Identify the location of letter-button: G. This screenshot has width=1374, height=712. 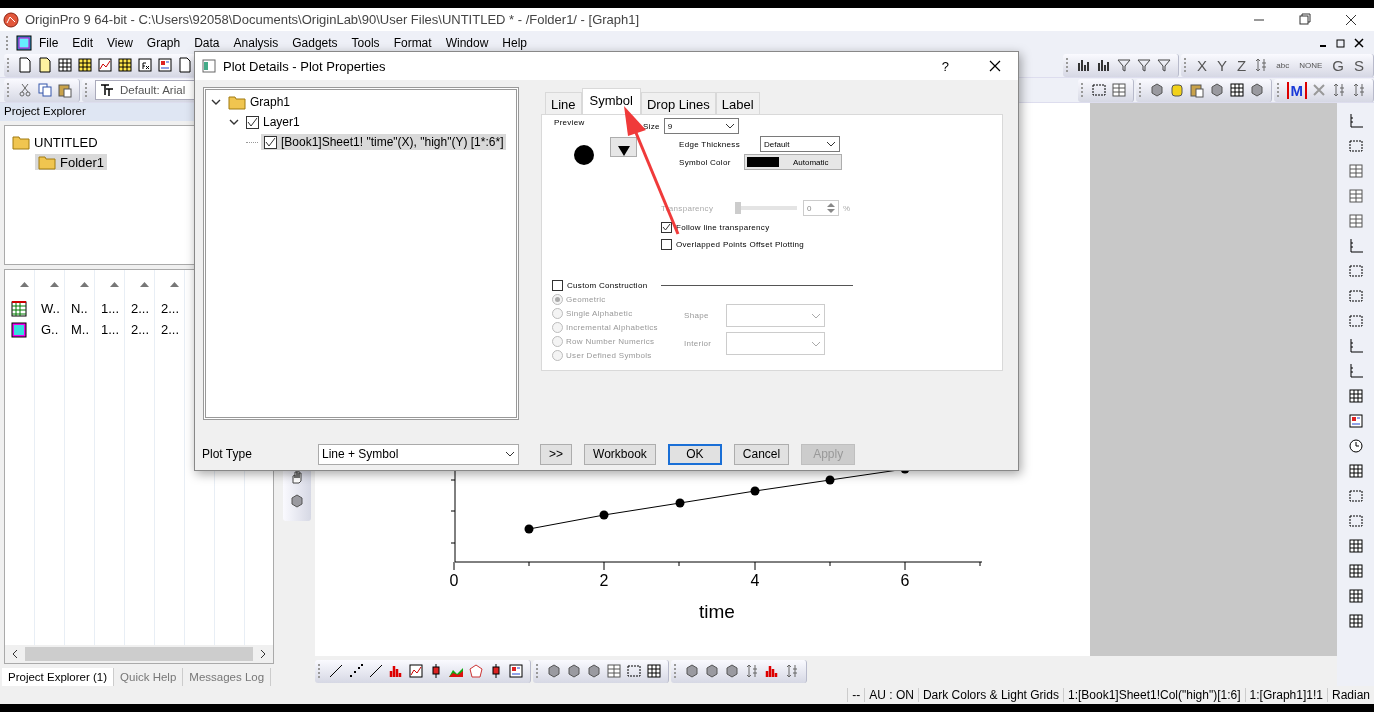
(1338, 65).